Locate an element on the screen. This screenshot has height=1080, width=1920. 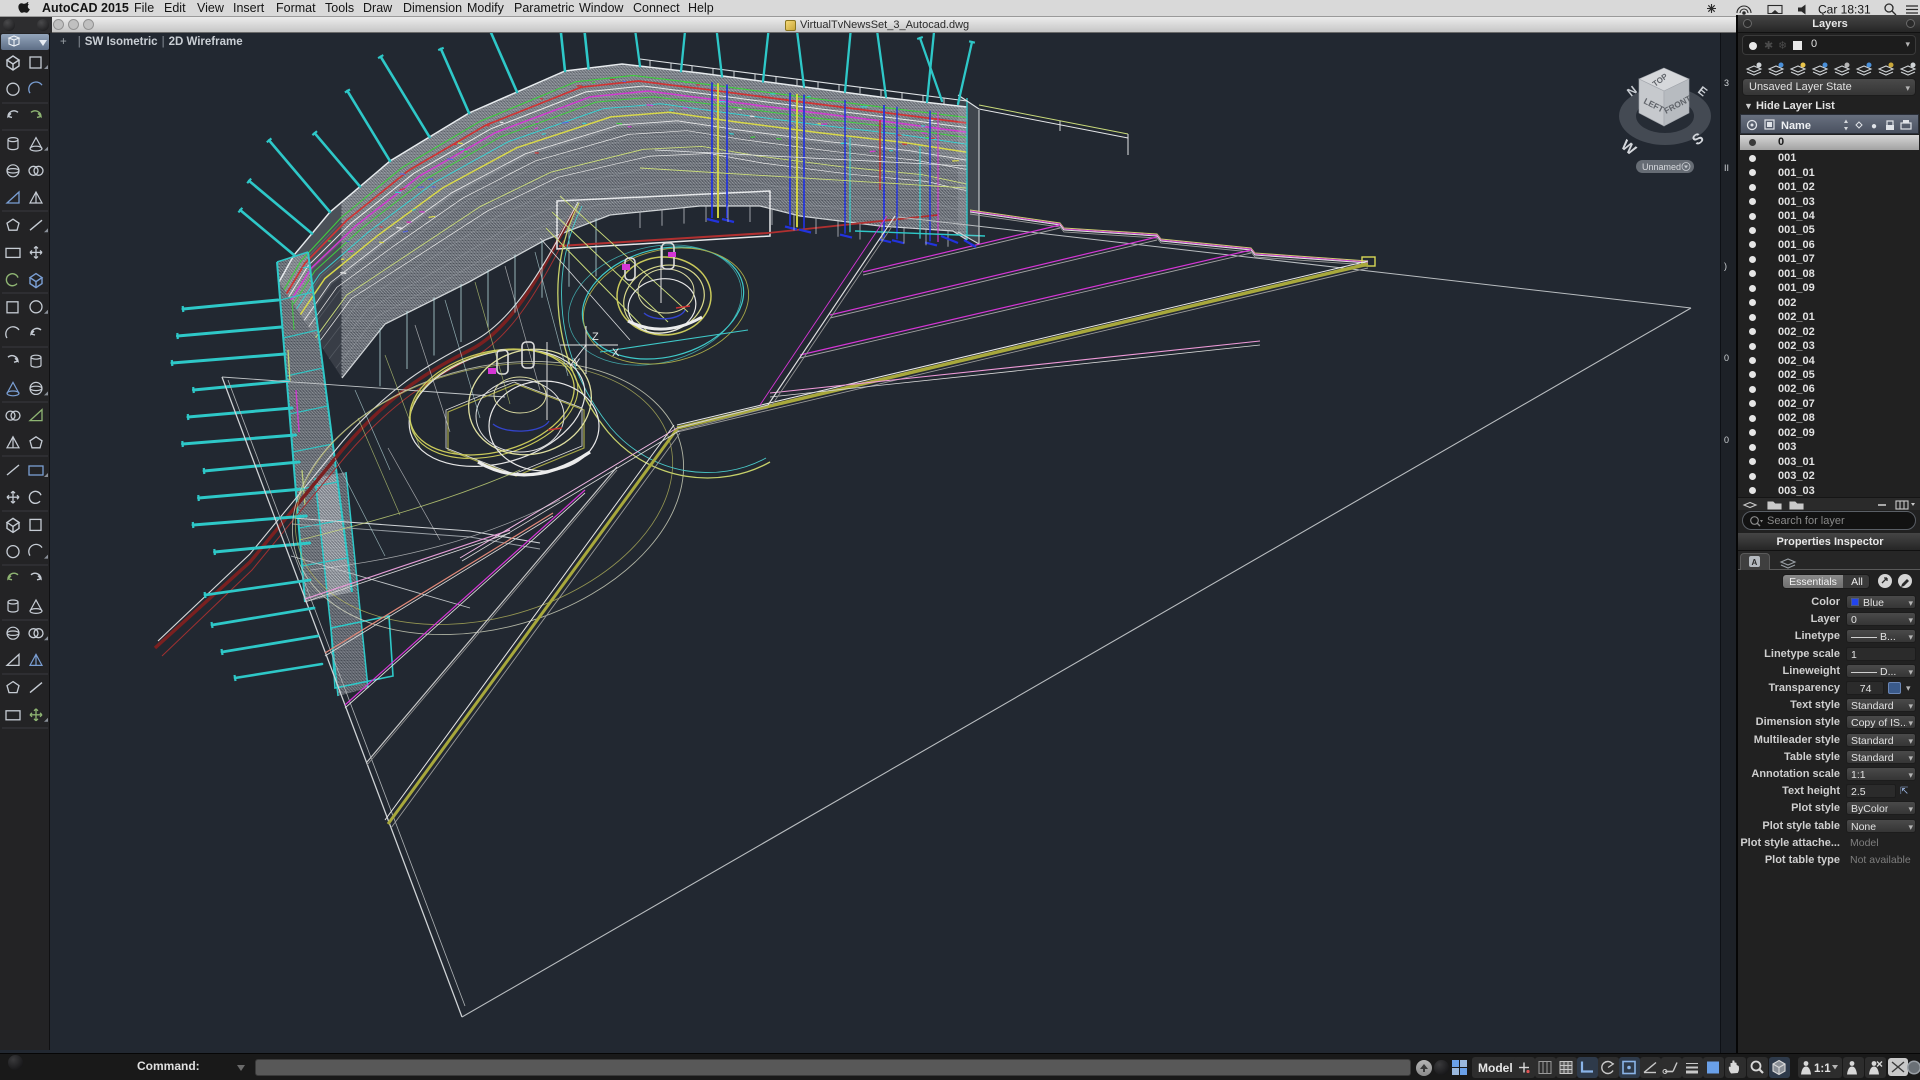
svg-text: Y is located at coordinates (577, 363).